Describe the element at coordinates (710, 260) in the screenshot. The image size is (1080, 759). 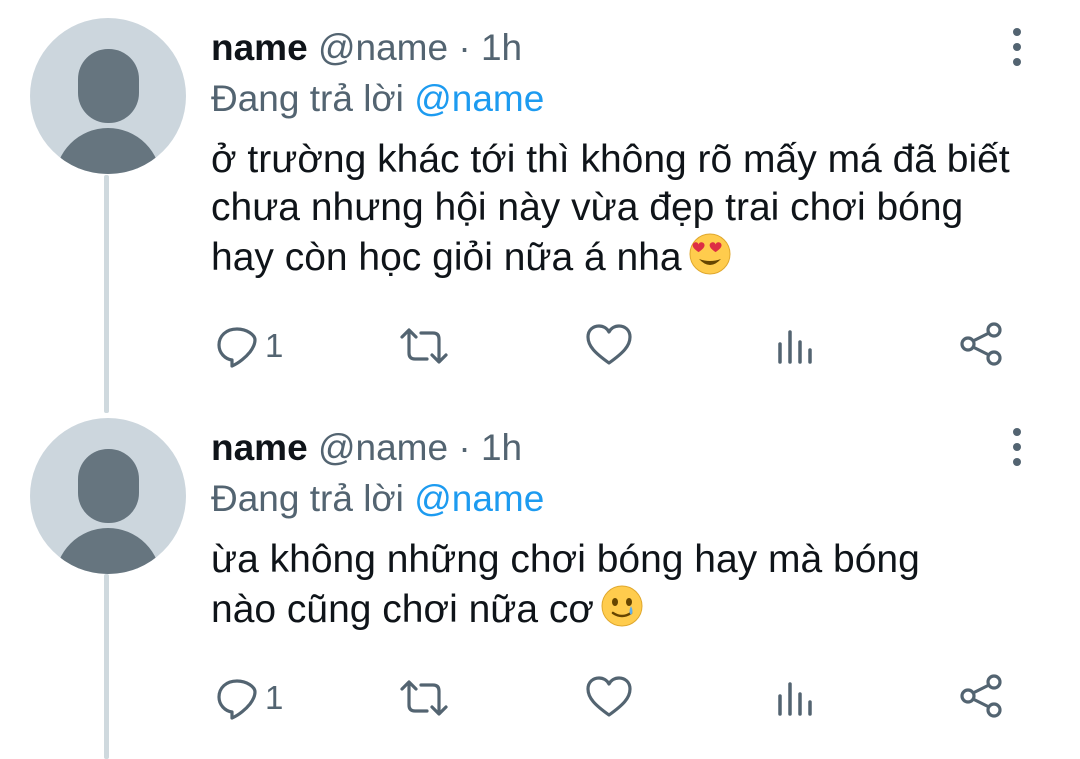
I see `heart-eyes-emoji-icon` at that location.